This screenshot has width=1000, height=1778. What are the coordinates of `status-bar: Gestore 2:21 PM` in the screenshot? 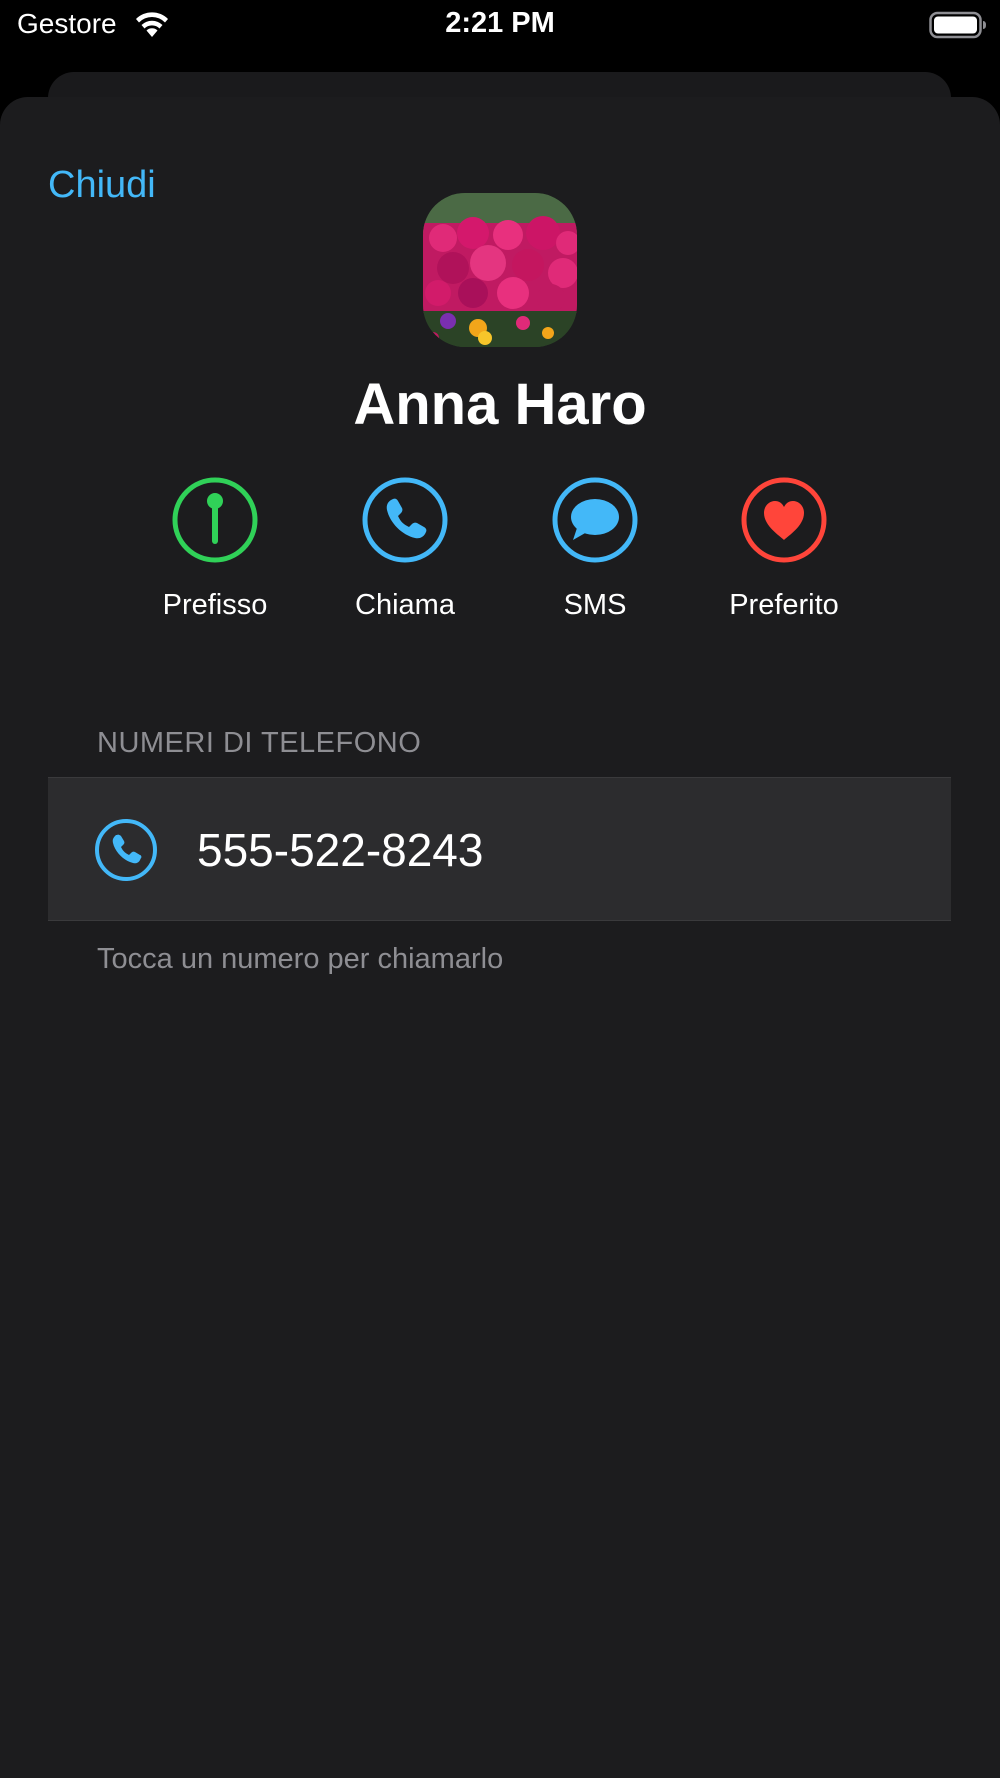 It's located at (500, 26).